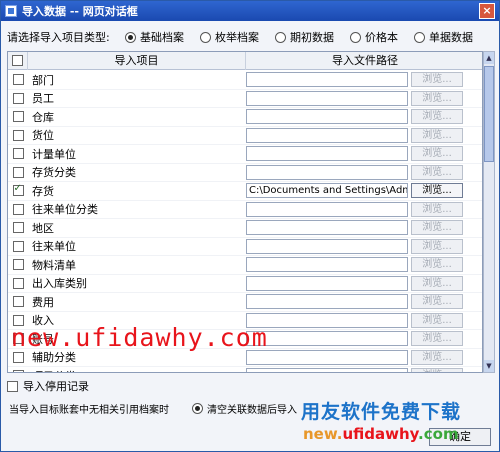  Describe the element at coordinates (304, 37) in the screenshot. I see `type-option-opening: 期初数据` at that location.